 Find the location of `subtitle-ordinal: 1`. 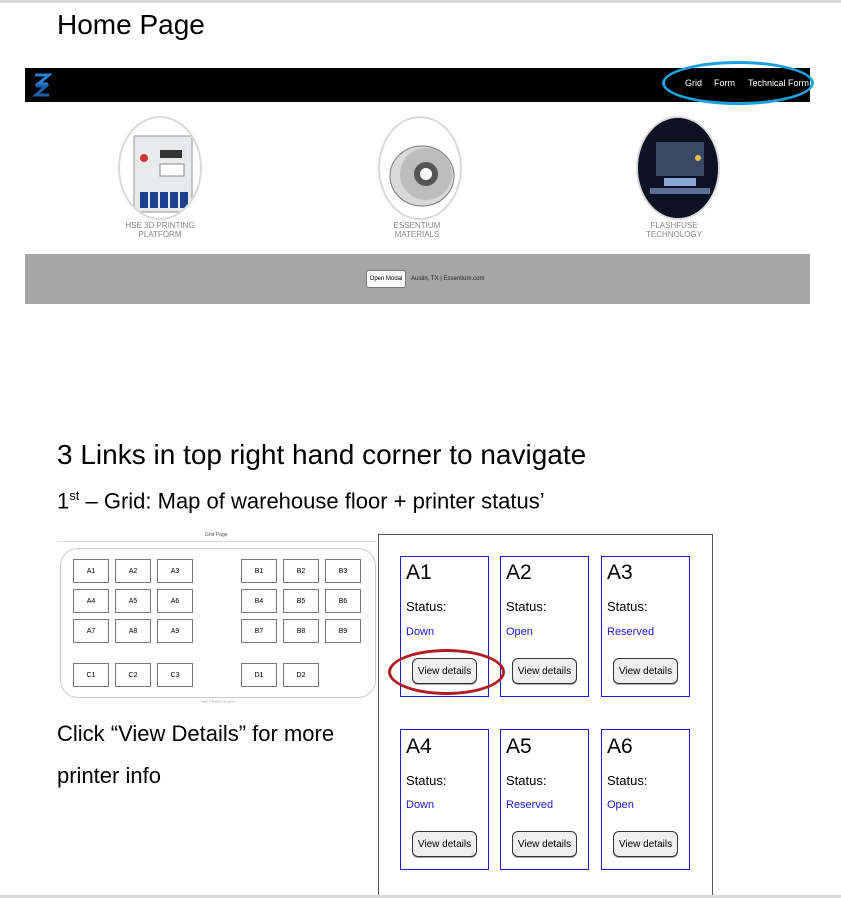

subtitle-ordinal: 1 is located at coordinates (63, 501).